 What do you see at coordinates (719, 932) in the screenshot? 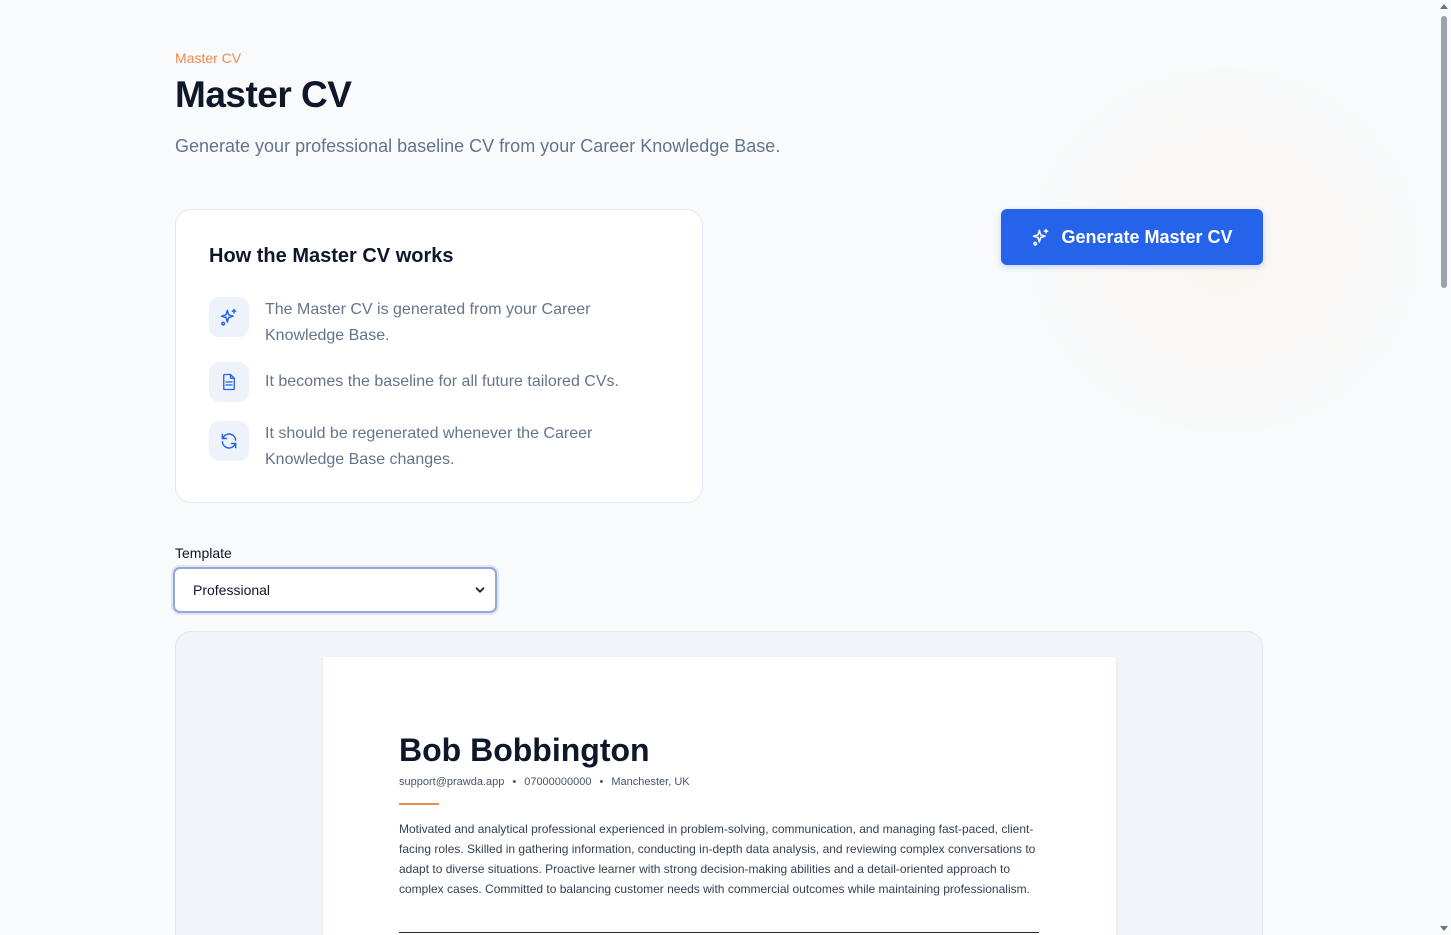
I see `cv-section-divider` at bounding box center [719, 932].